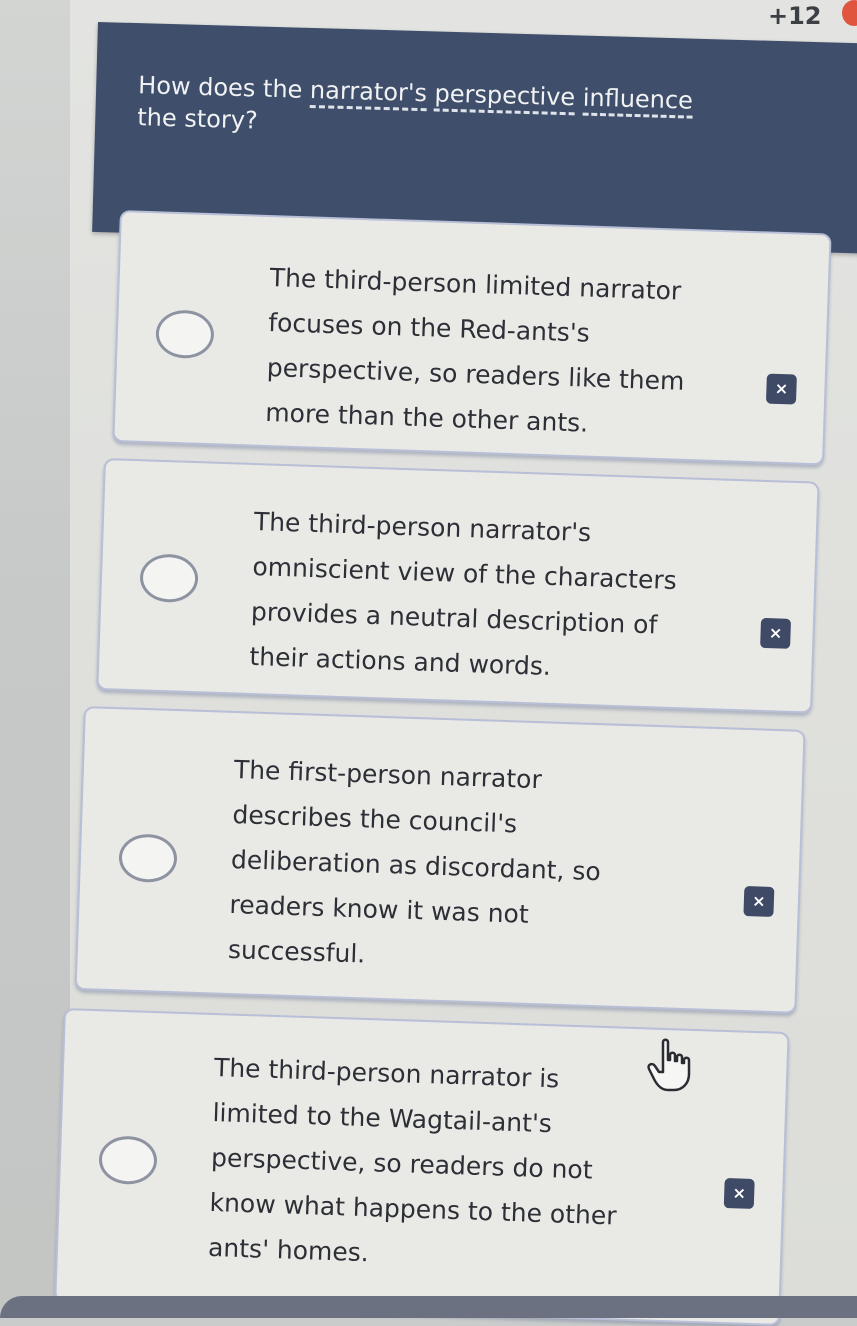 The width and height of the screenshot is (857, 1326). What do you see at coordinates (148, 858) in the screenshot?
I see `radio-button-c` at bounding box center [148, 858].